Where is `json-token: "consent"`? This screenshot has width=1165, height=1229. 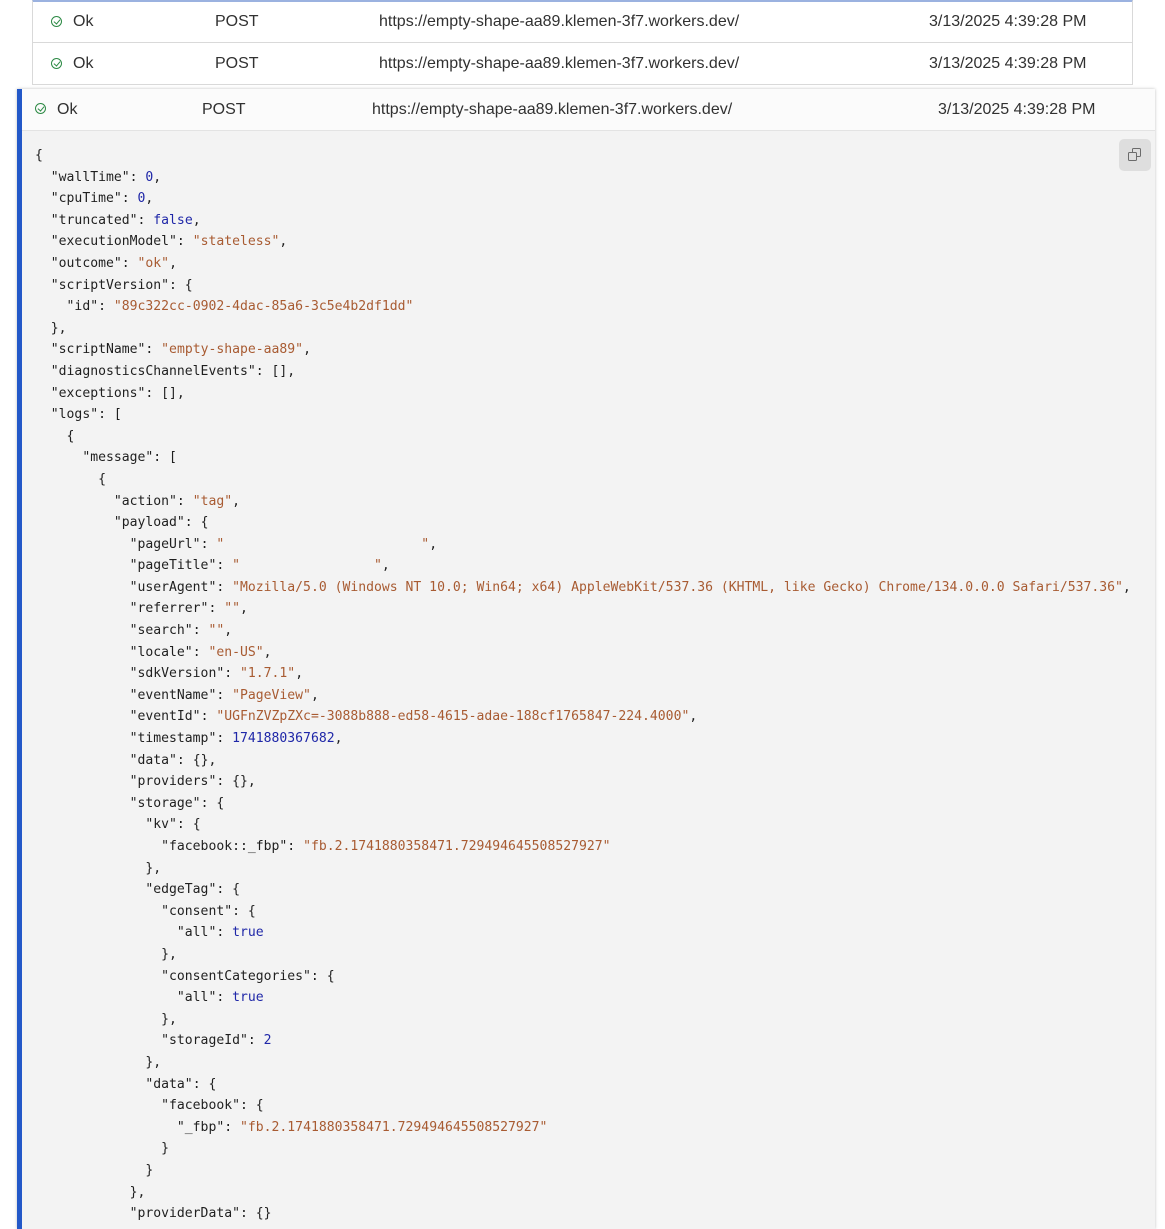
json-token: "consent" is located at coordinates (197, 911).